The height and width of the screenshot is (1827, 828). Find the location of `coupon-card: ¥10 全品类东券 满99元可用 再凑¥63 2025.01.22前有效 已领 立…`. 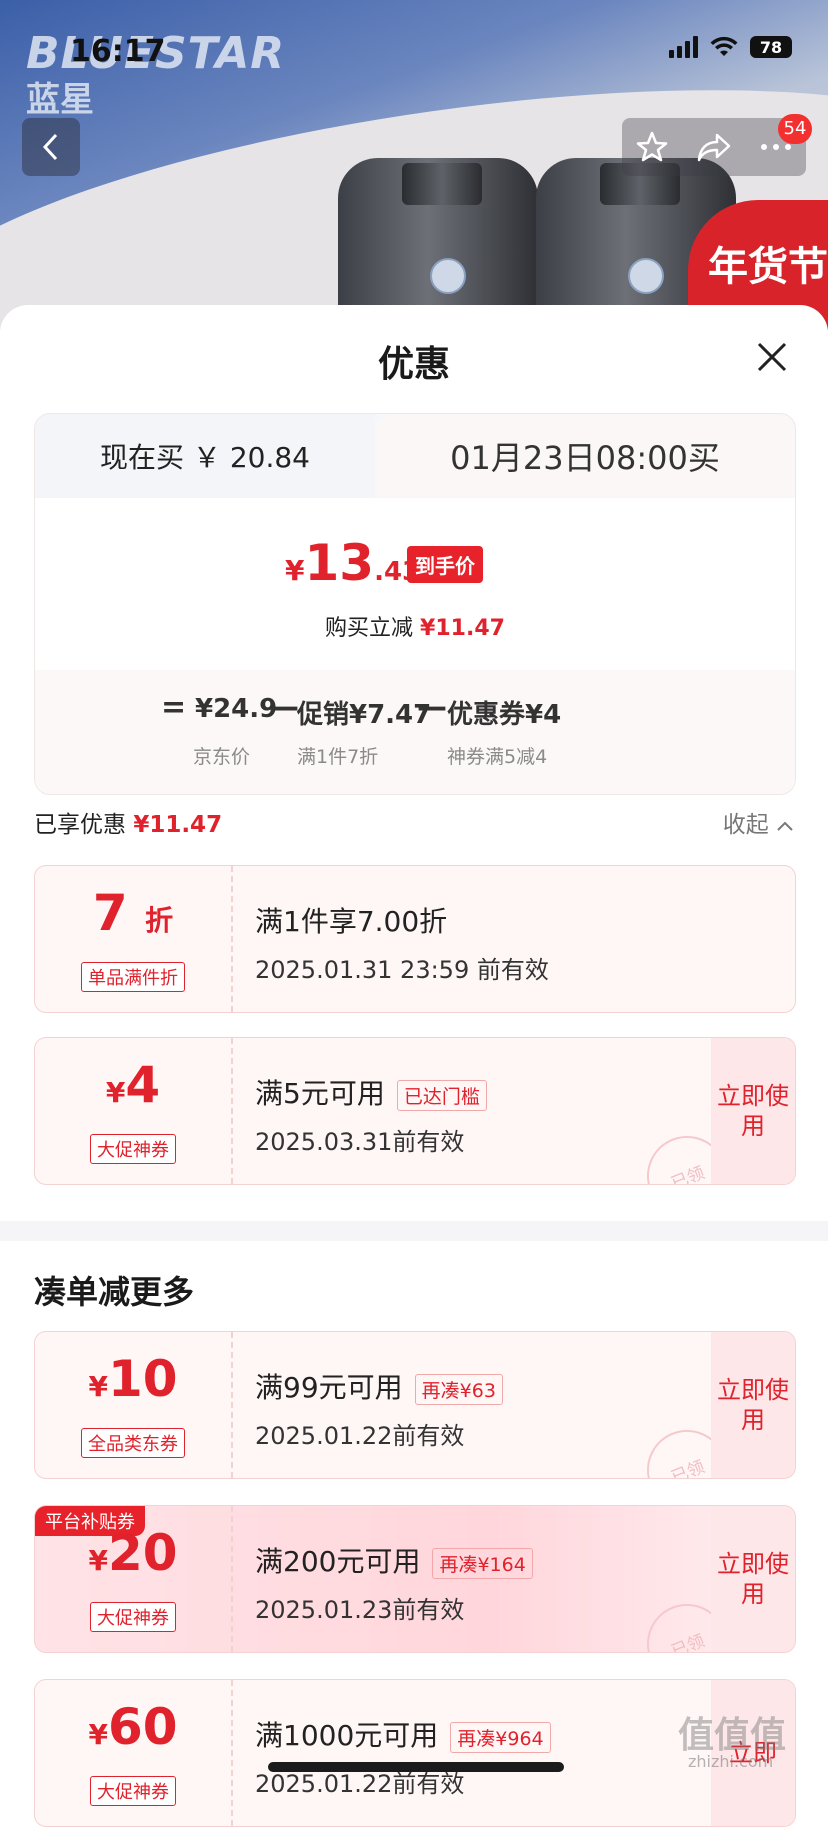

coupon-card: ¥10 全品类东券 满99元可用 再凑¥63 2025.01.22前有效 已领 立… is located at coordinates (415, 1405).